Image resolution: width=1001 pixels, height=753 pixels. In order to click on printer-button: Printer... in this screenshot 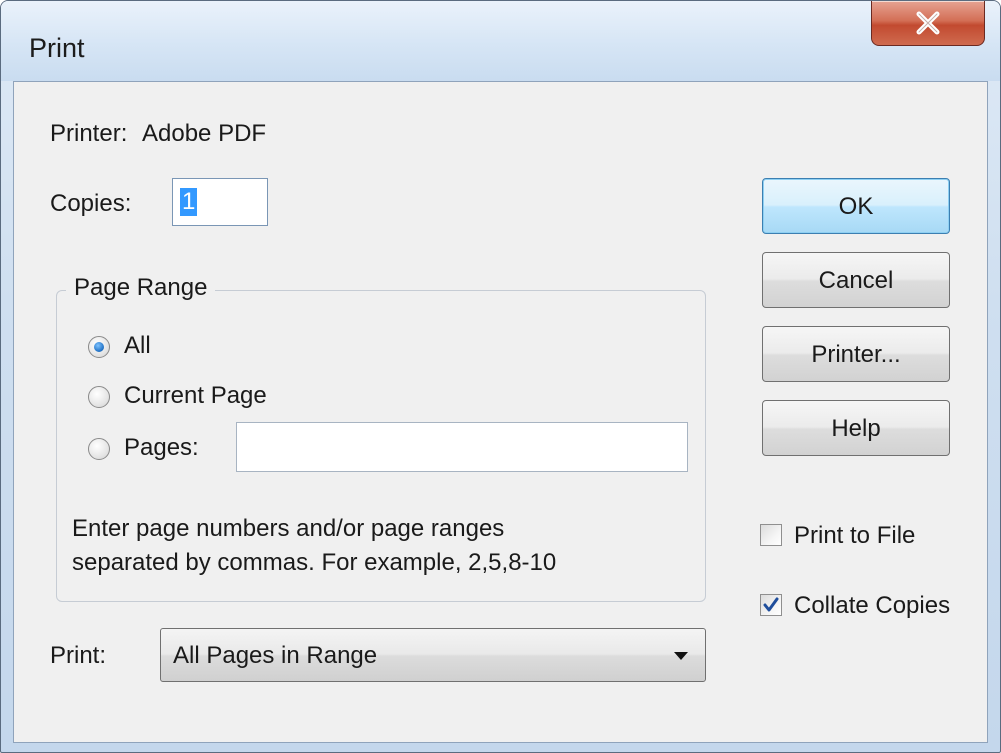, I will do `click(856, 354)`.